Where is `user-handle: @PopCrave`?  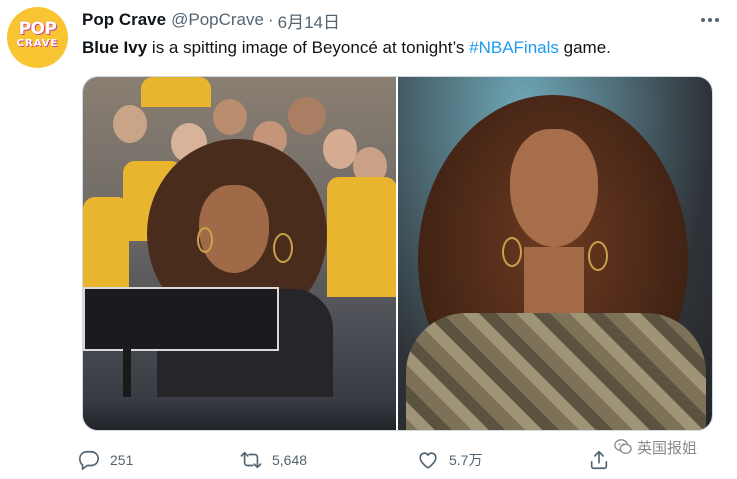 user-handle: @PopCrave is located at coordinates (217, 20).